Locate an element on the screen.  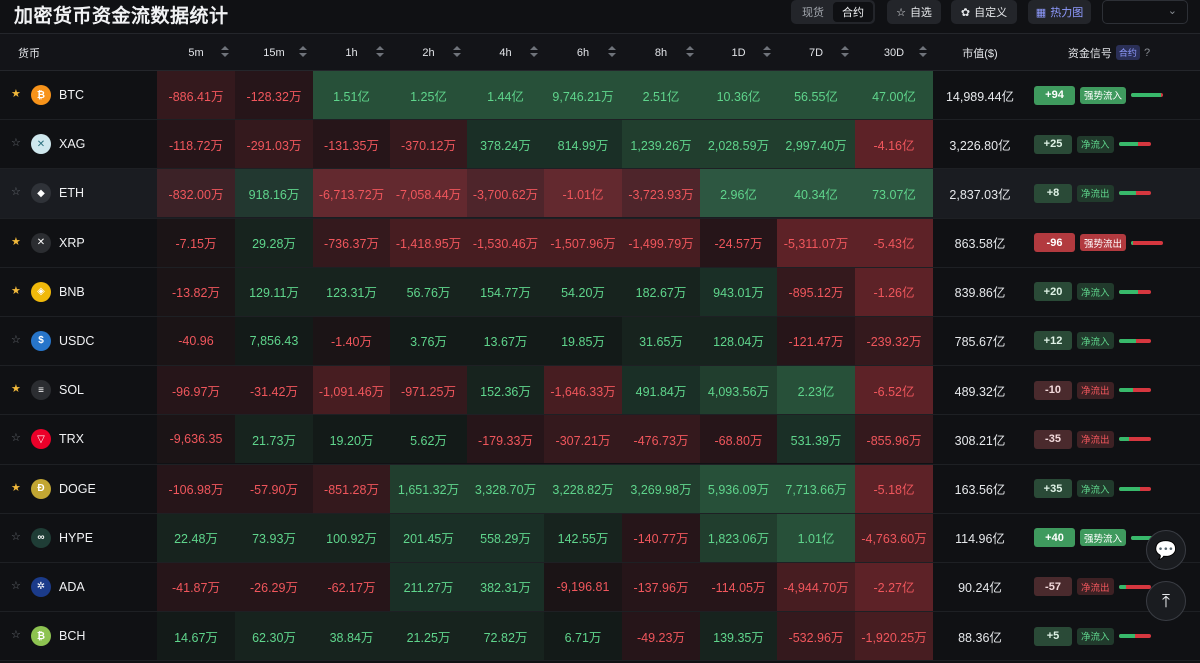
heatmap-icon: ▦ is located at coordinates (1041, 12).